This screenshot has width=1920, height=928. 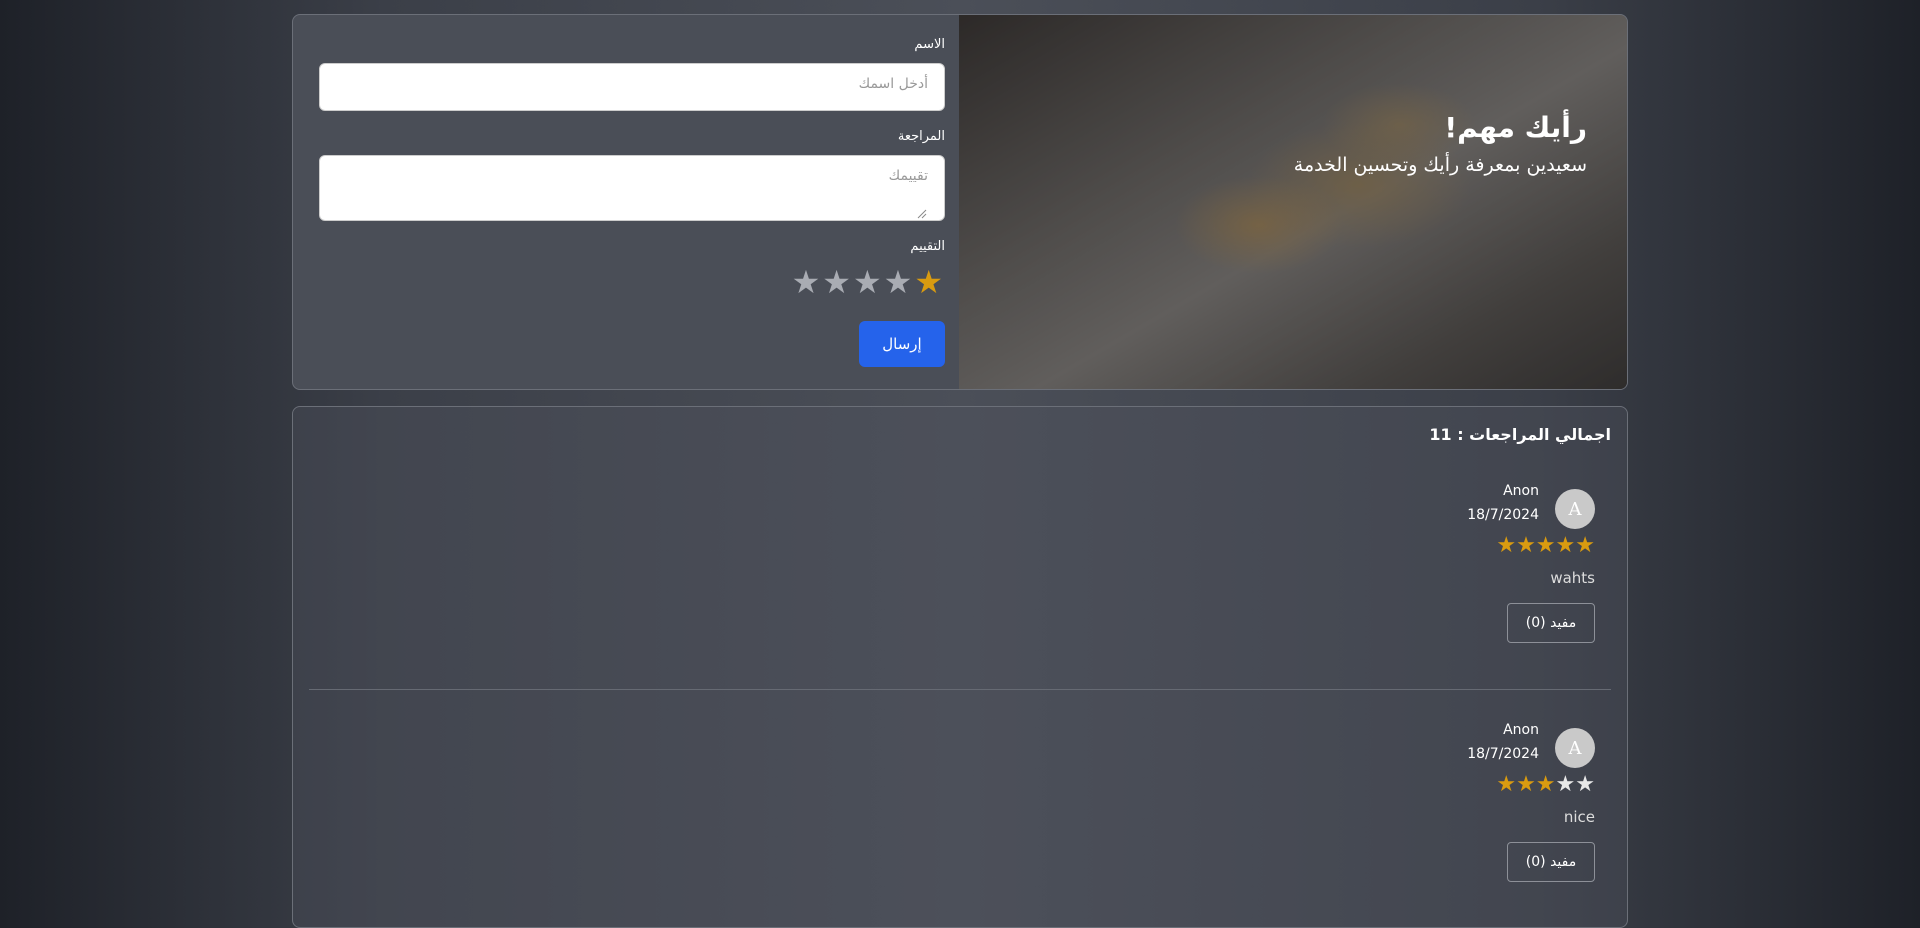 What do you see at coordinates (927, 246) in the screenshot?
I see `rating-label: التقييم` at bounding box center [927, 246].